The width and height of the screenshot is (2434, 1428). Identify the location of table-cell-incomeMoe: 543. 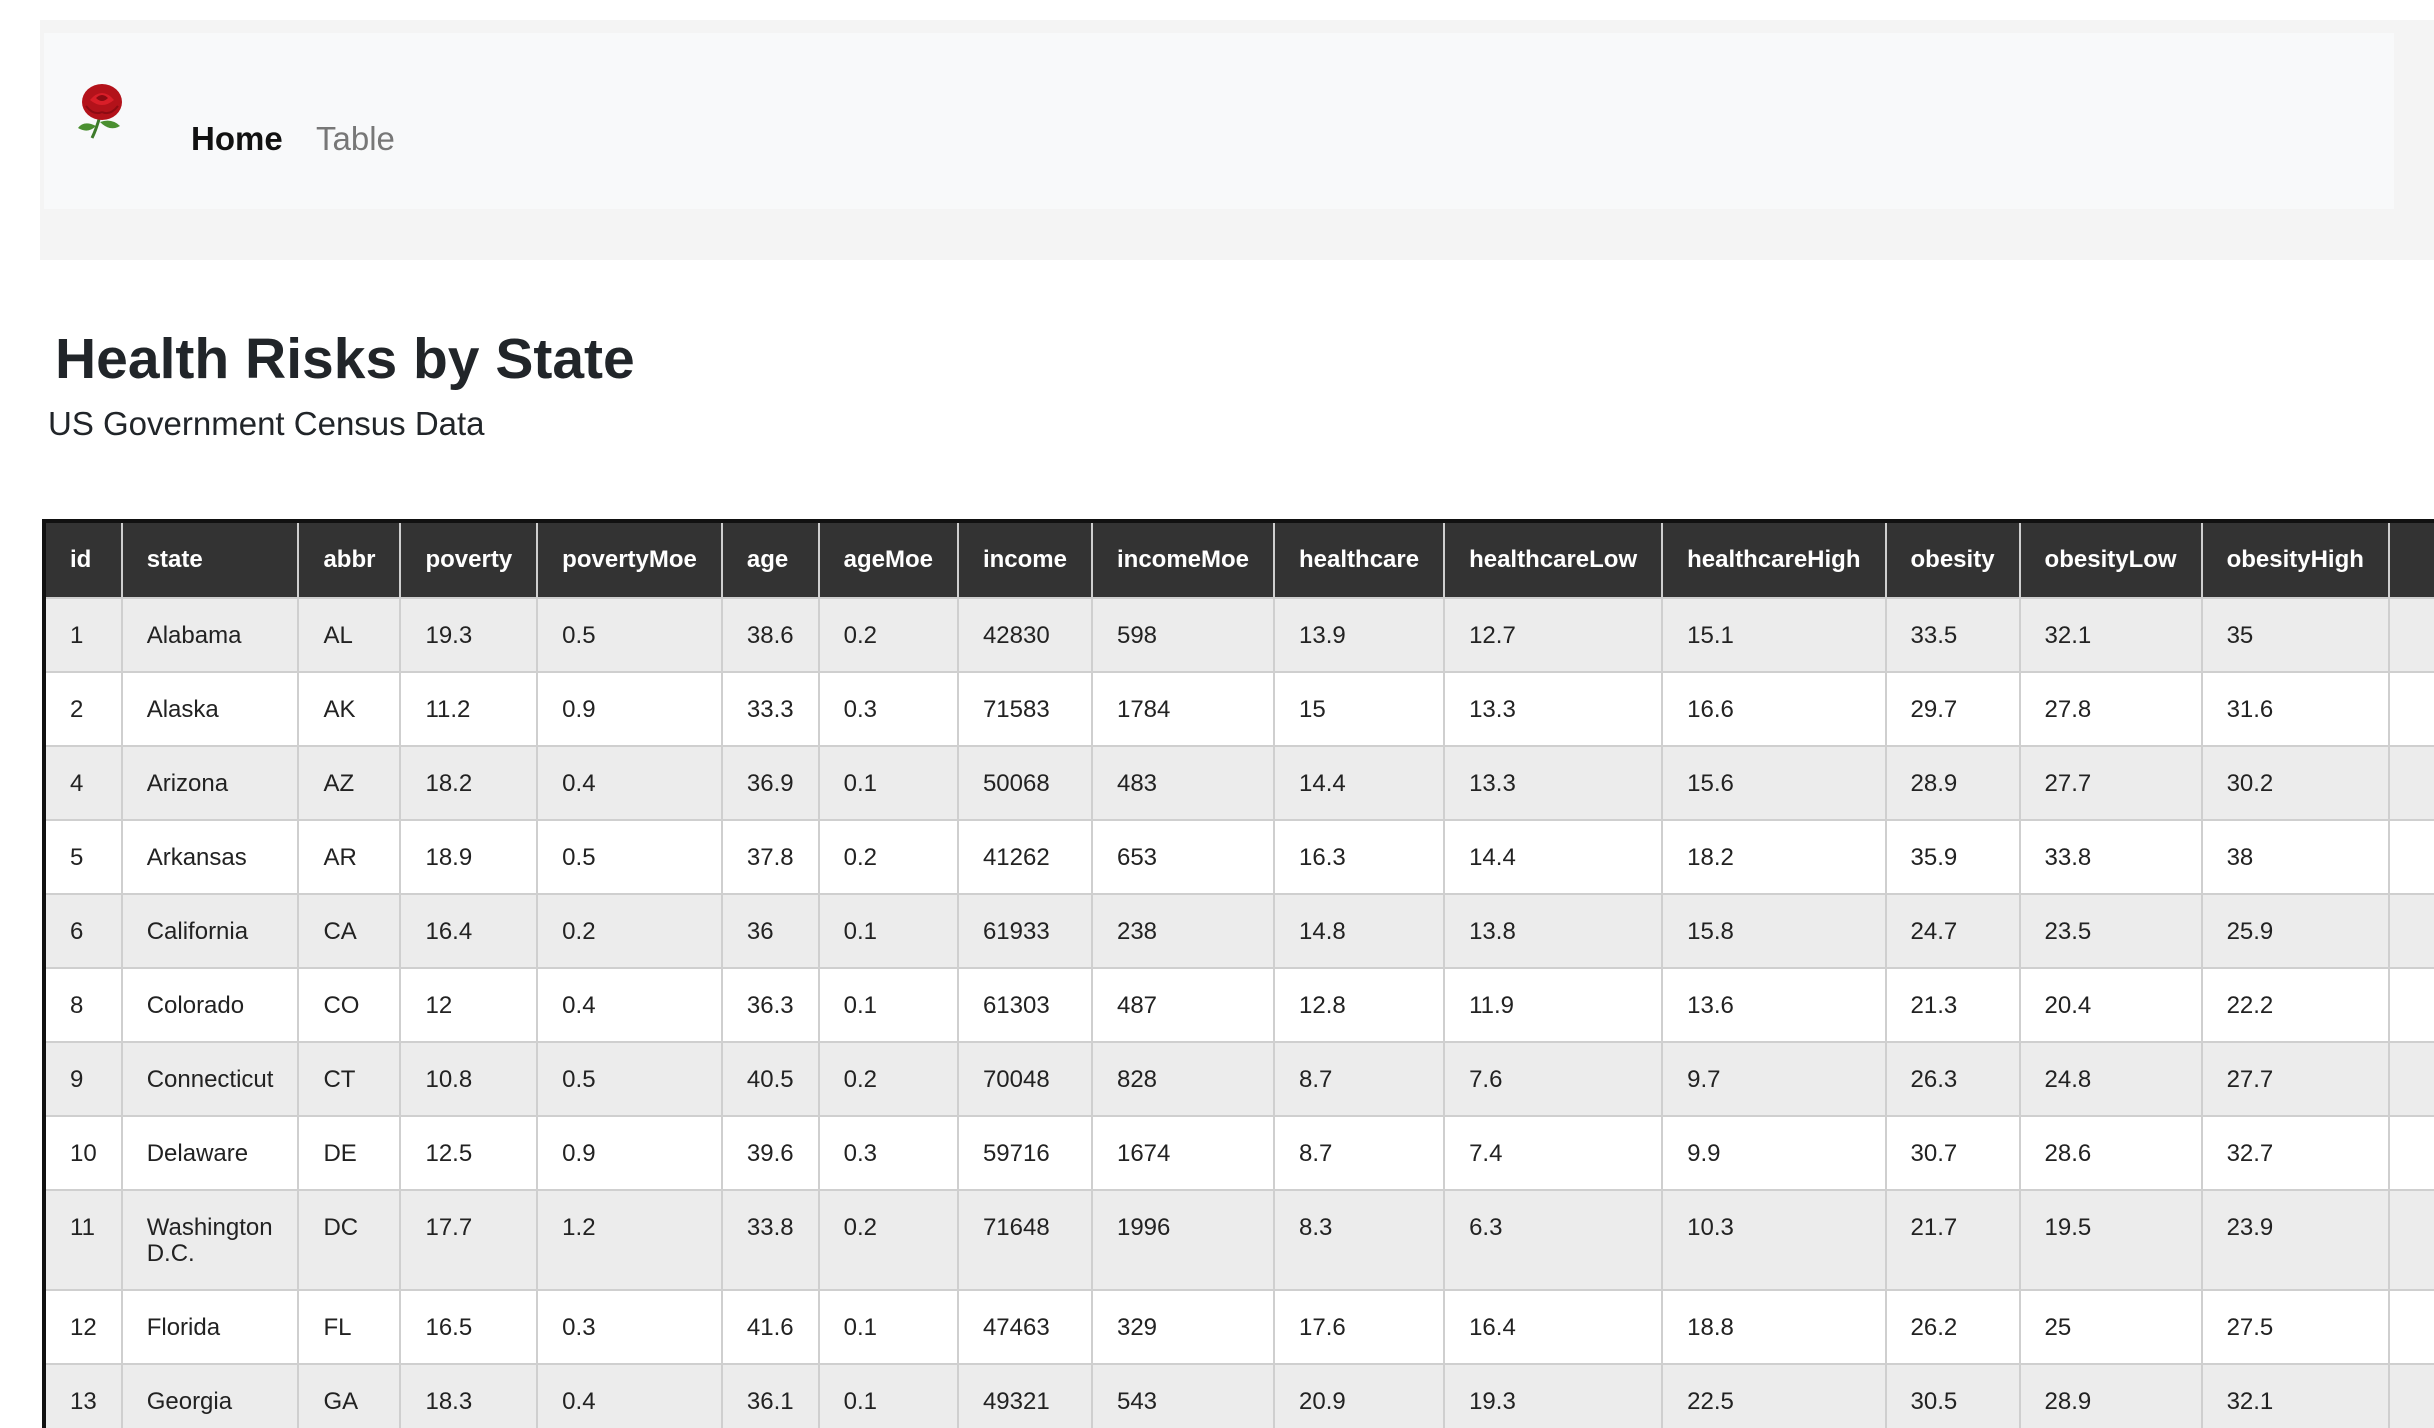
(1183, 1395).